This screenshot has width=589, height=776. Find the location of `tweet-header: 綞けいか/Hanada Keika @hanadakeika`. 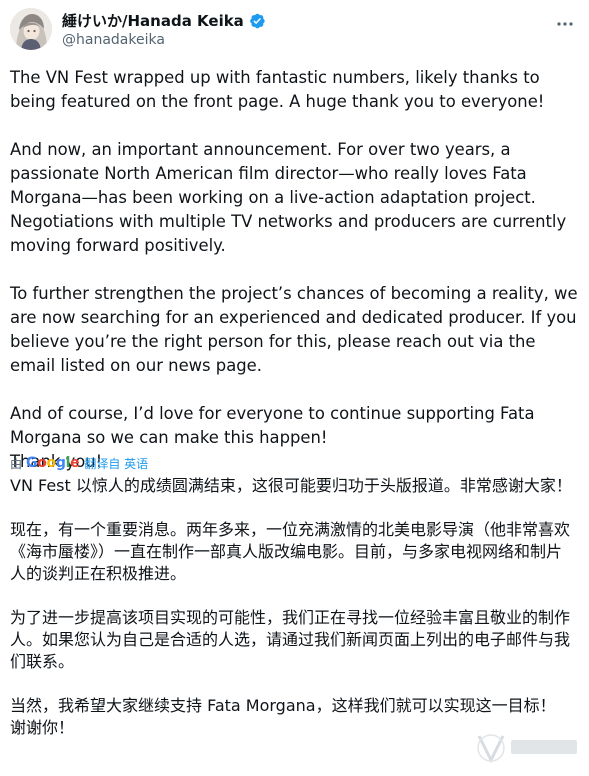

tweet-header: 綞けいか/Hanada Keika @hanadakeika is located at coordinates (294, 31).